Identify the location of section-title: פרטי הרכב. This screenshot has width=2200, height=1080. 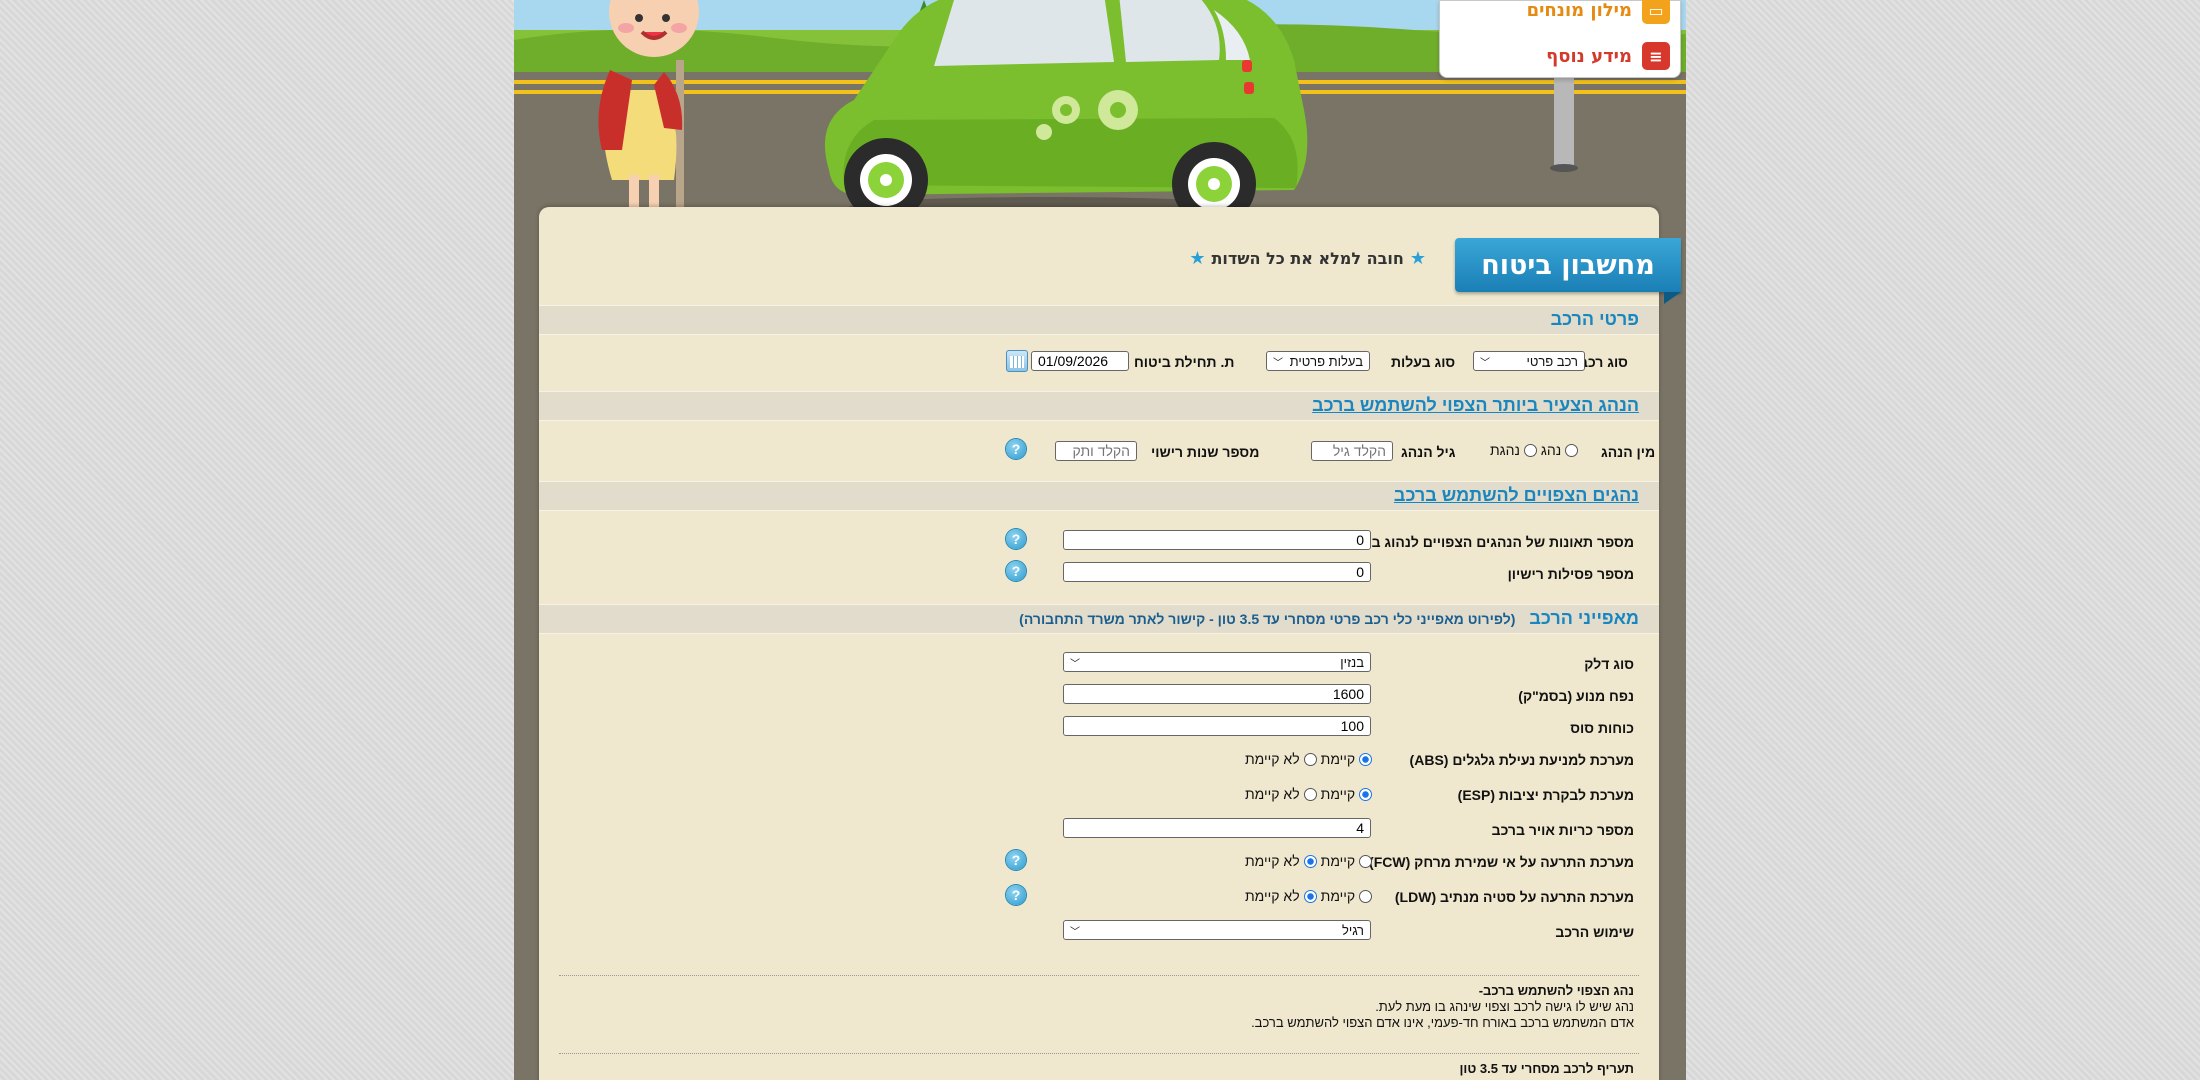
(1594, 319).